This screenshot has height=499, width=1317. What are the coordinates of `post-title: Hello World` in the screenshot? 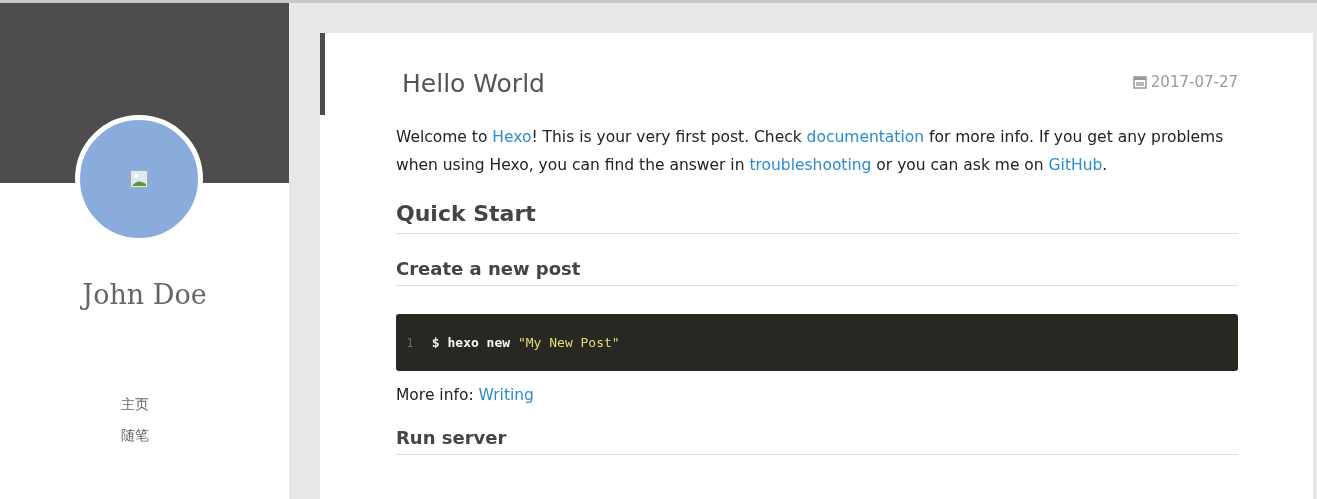 It's located at (473, 84).